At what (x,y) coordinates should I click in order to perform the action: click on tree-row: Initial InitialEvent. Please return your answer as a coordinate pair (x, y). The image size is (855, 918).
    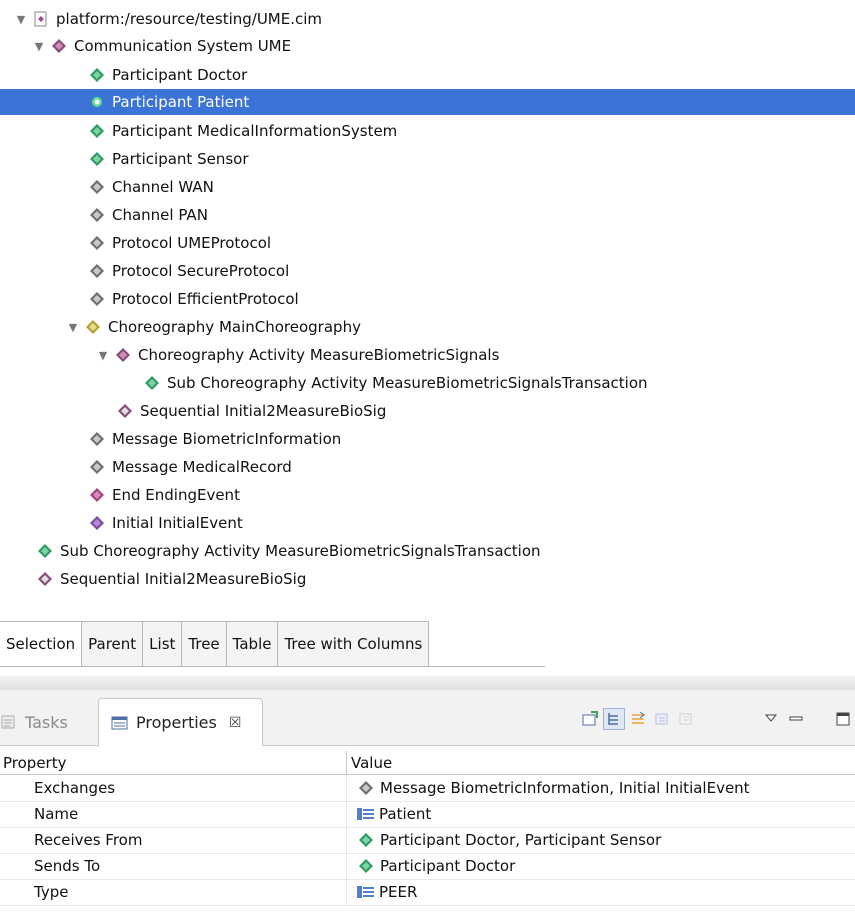
    Looking at the image, I should click on (427, 523).